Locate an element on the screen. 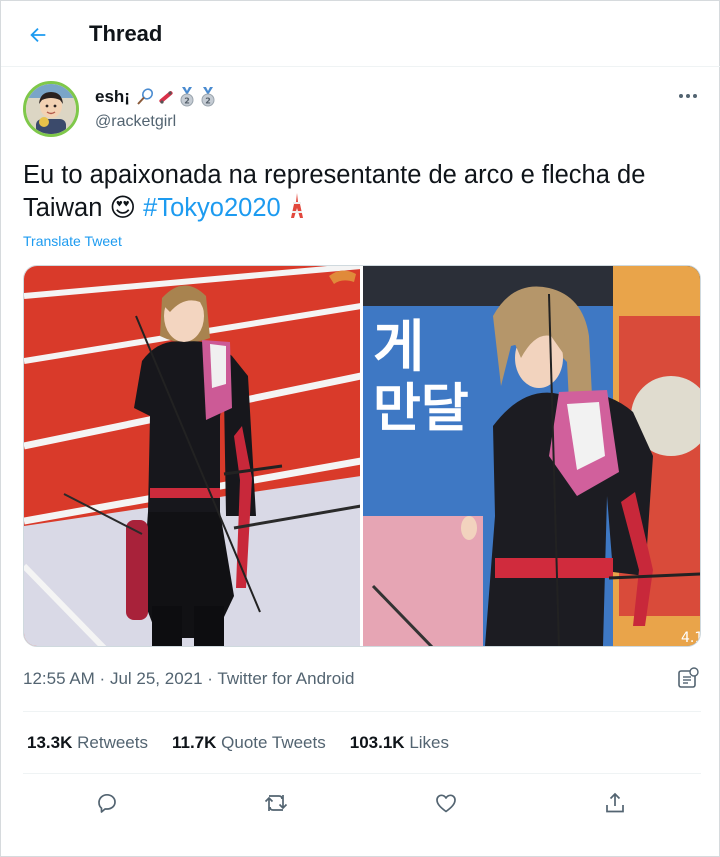 The width and height of the screenshot is (720, 857). hashtag-link: #Tokyo2020 is located at coordinates (212, 208).